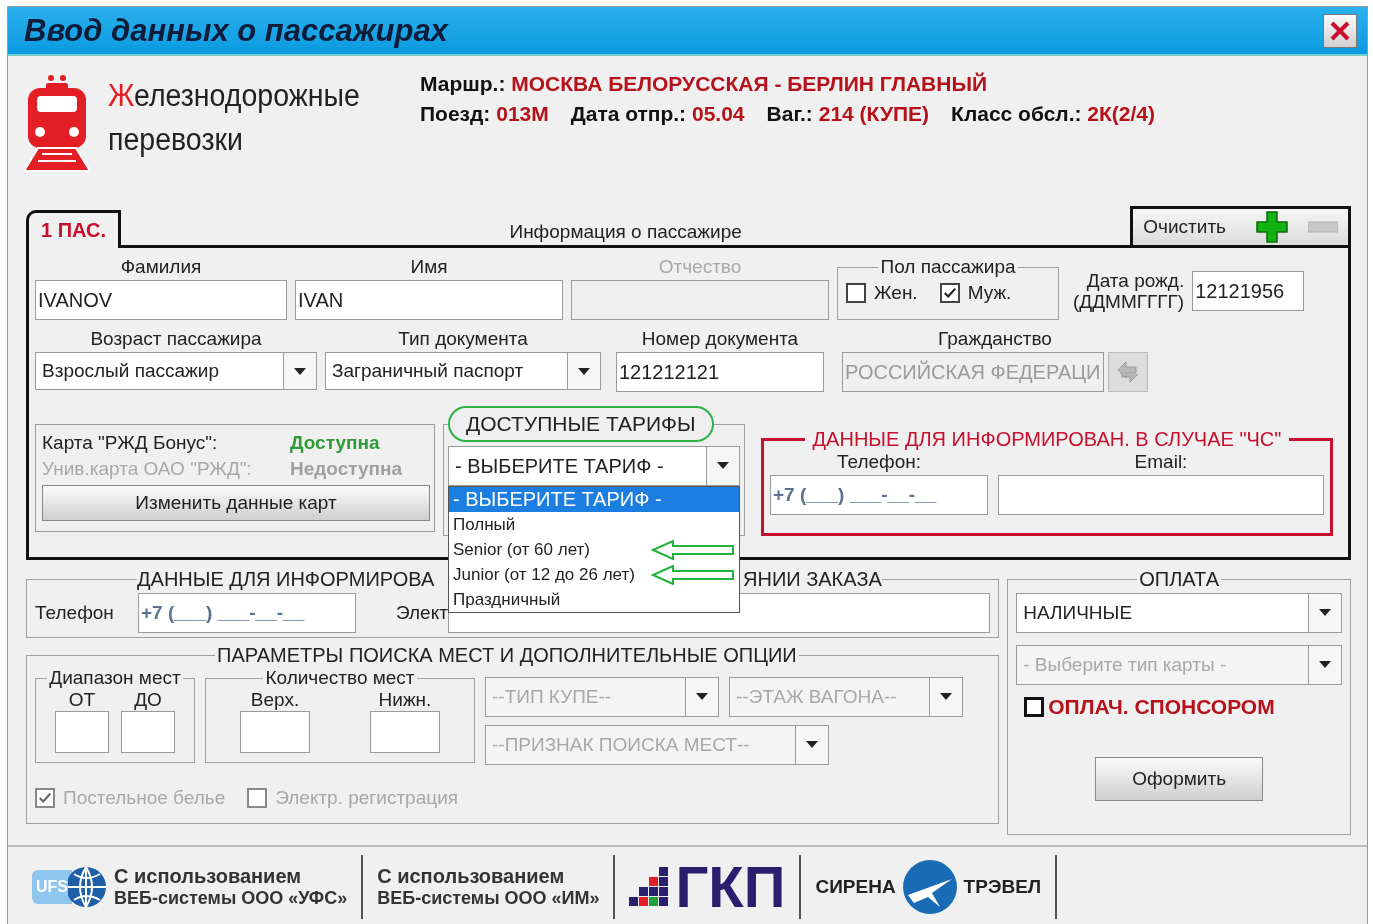 This screenshot has width=1373, height=924. Describe the element at coordinates (234, 118) in the screenshot. I see `brand-text: Железнодорожные перевозки` at that location.